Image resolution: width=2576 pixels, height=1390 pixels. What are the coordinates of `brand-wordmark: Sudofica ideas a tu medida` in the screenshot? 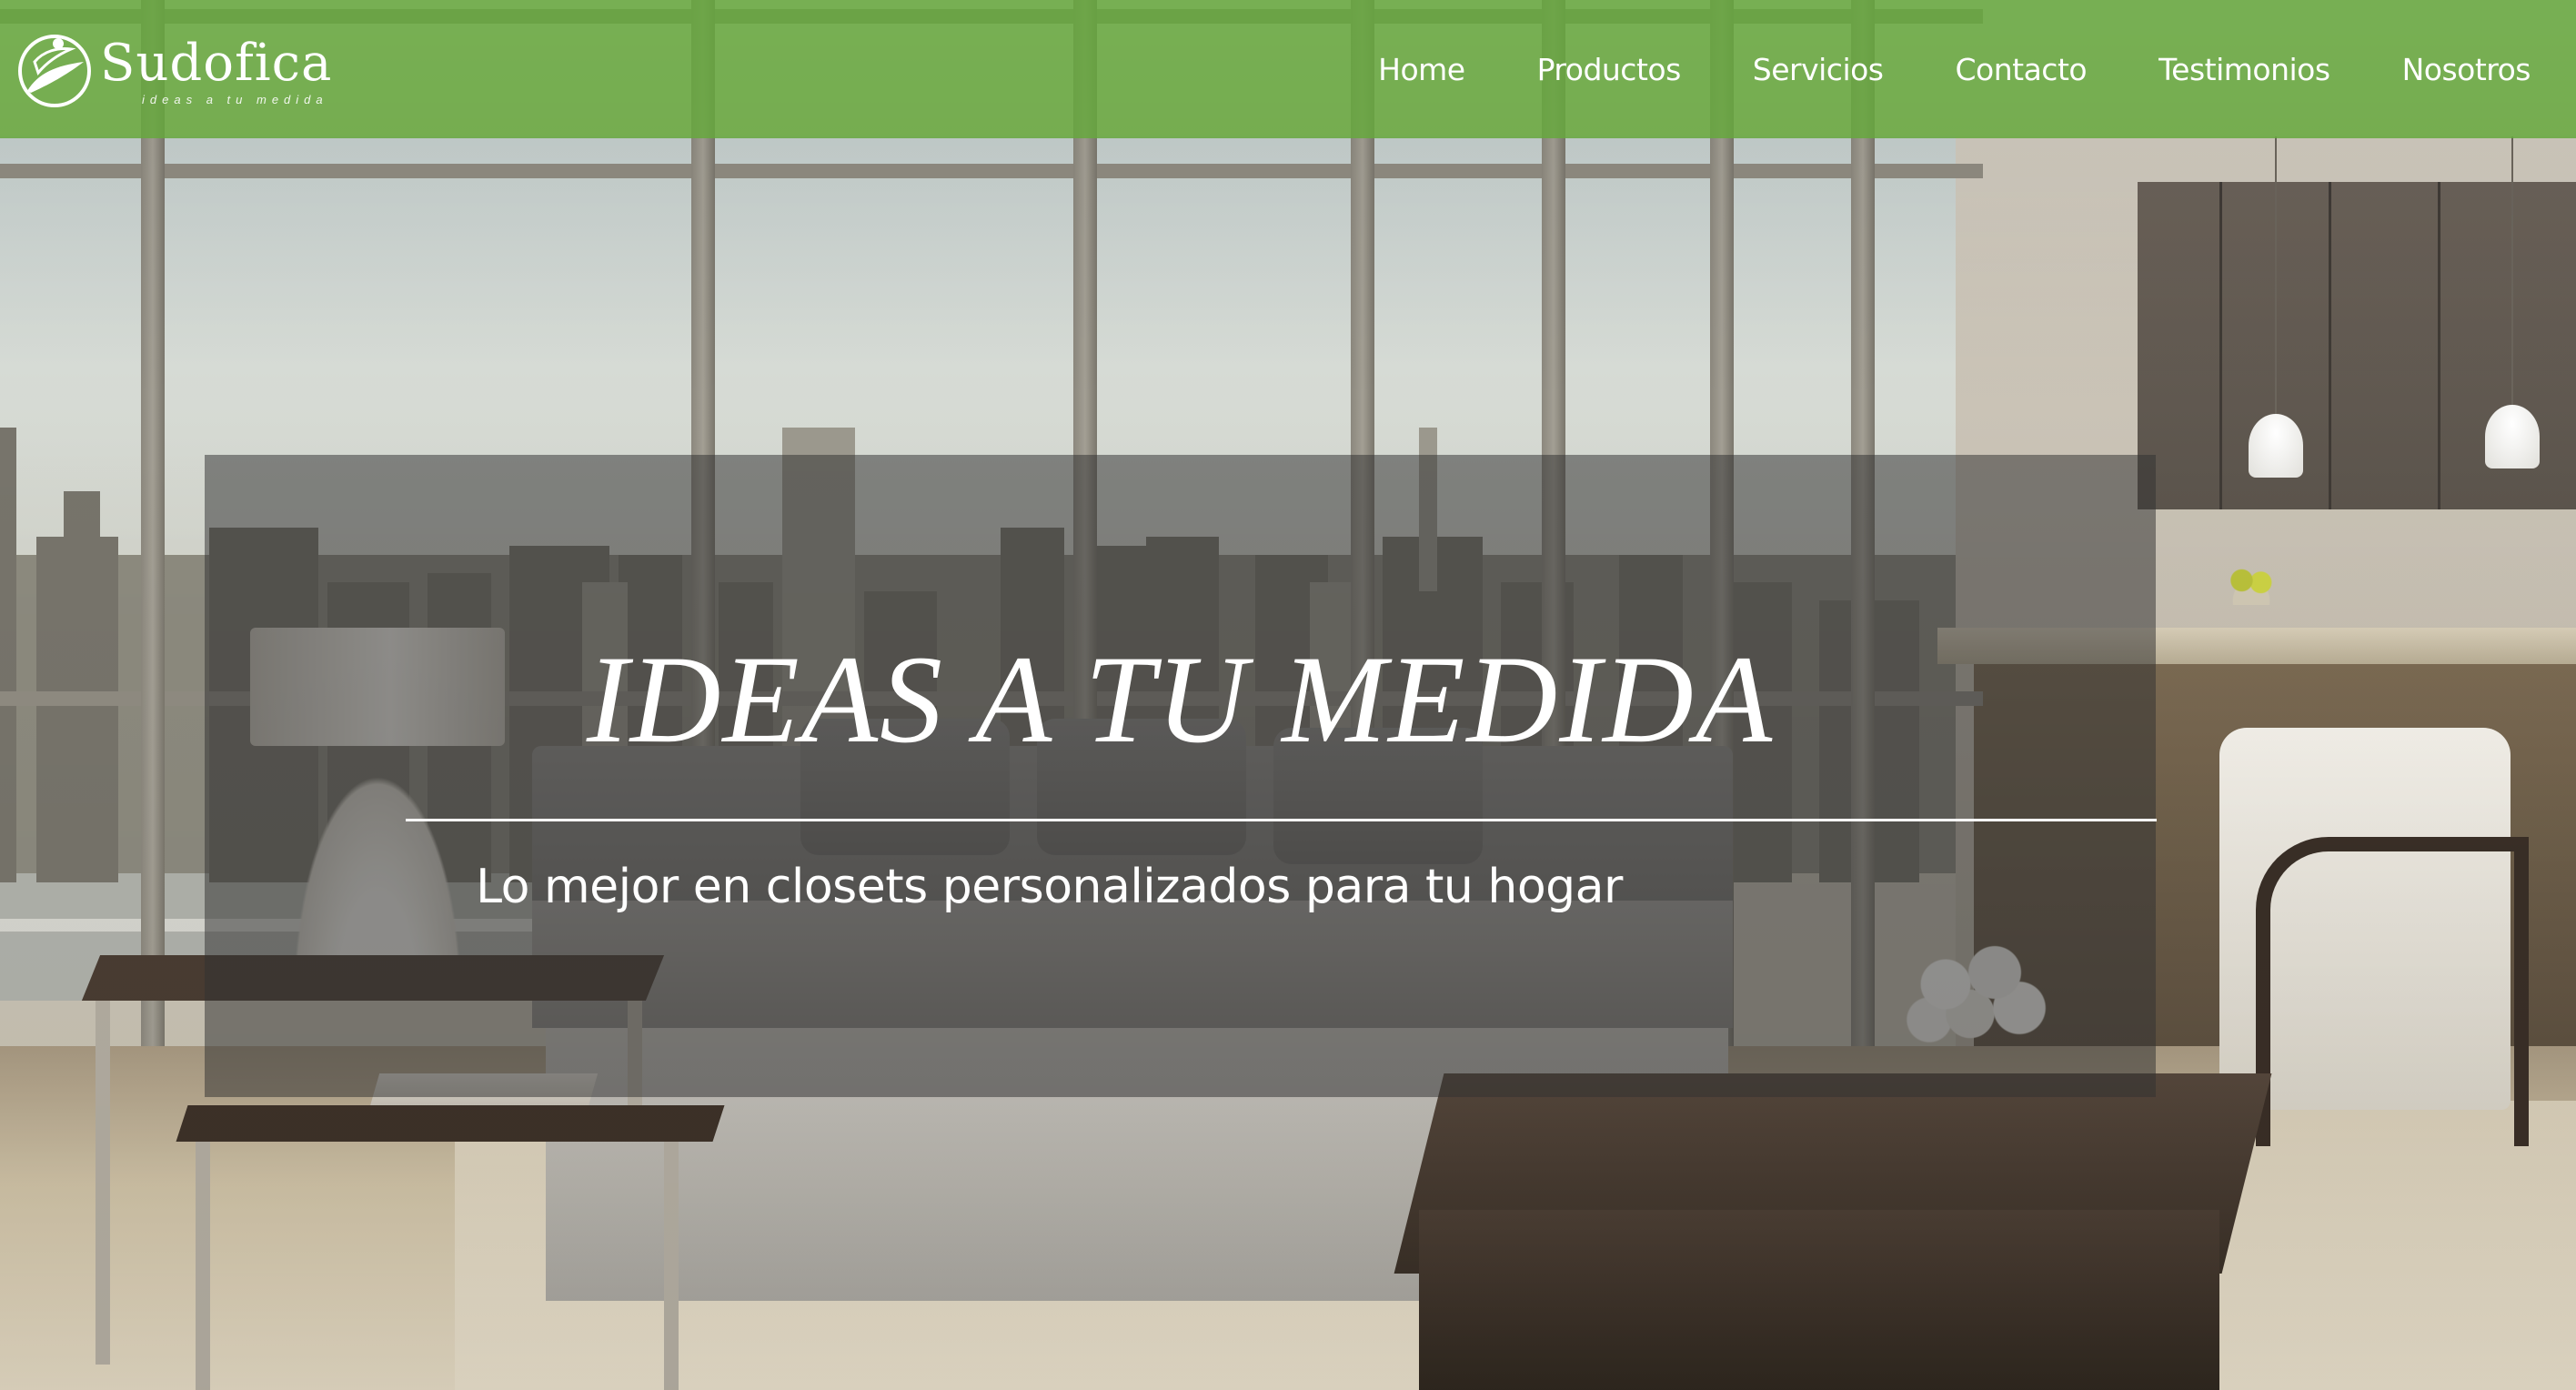 It's located at (216, 69).